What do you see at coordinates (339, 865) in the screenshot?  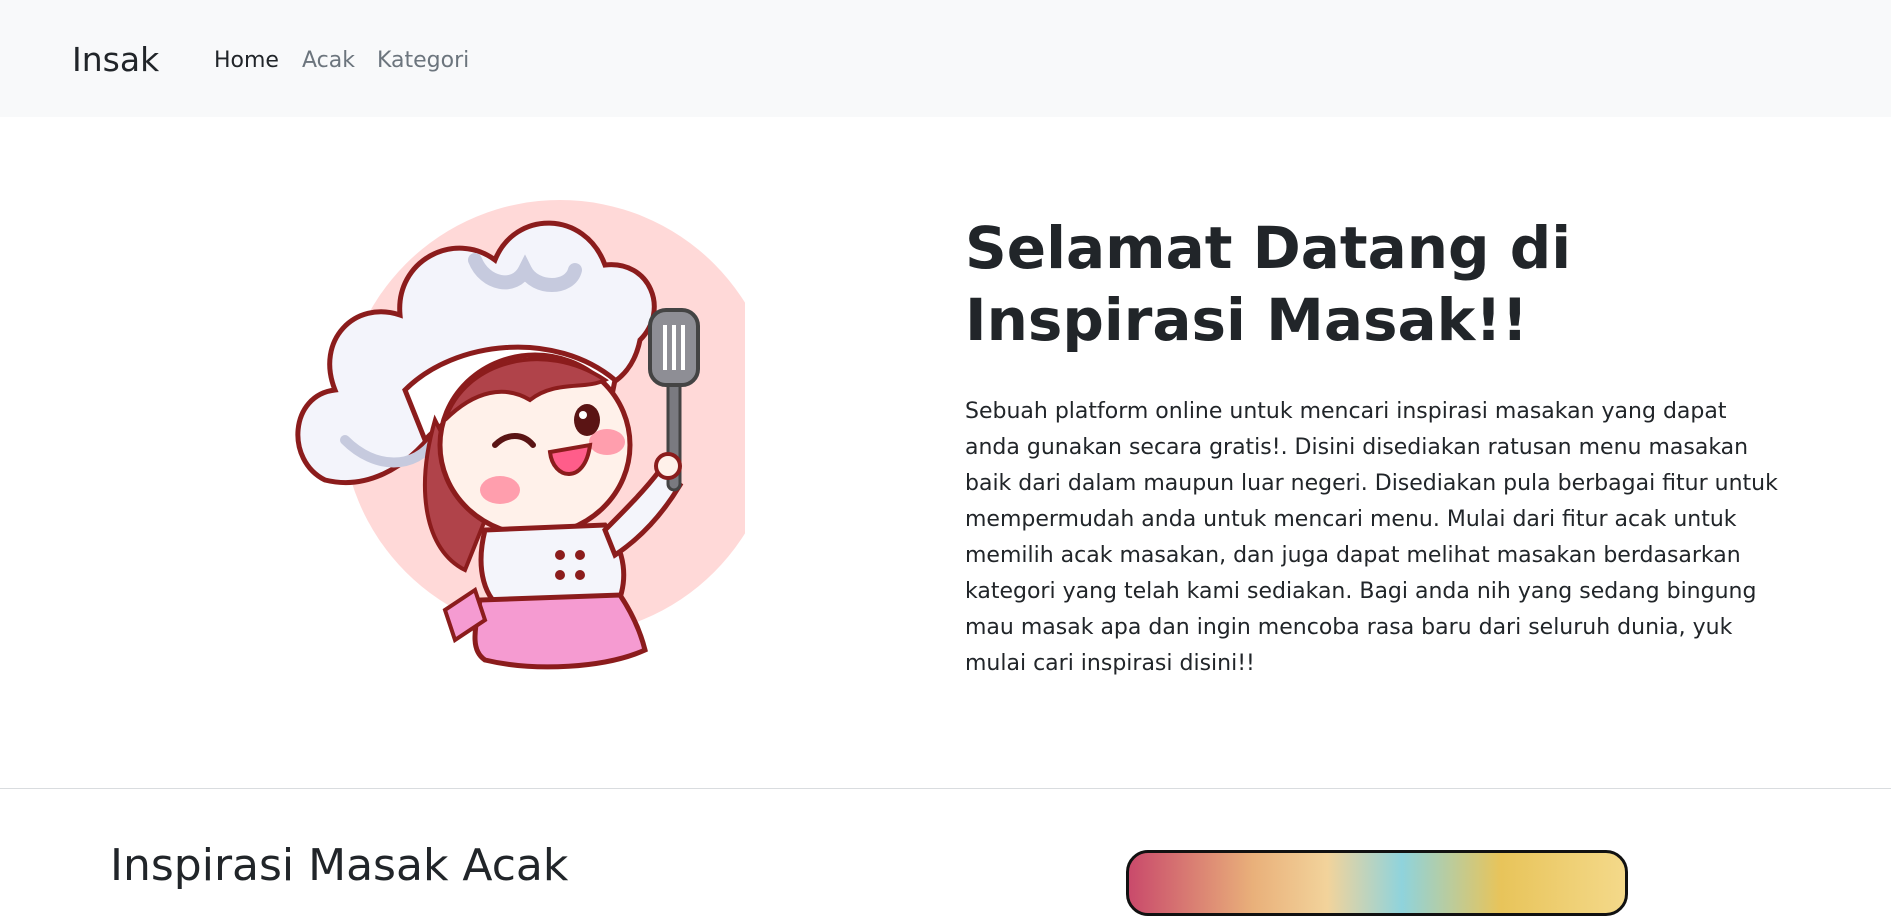 I see `random-section-title: Inspirasi Masak Acak` at bounding box center [339, 865].